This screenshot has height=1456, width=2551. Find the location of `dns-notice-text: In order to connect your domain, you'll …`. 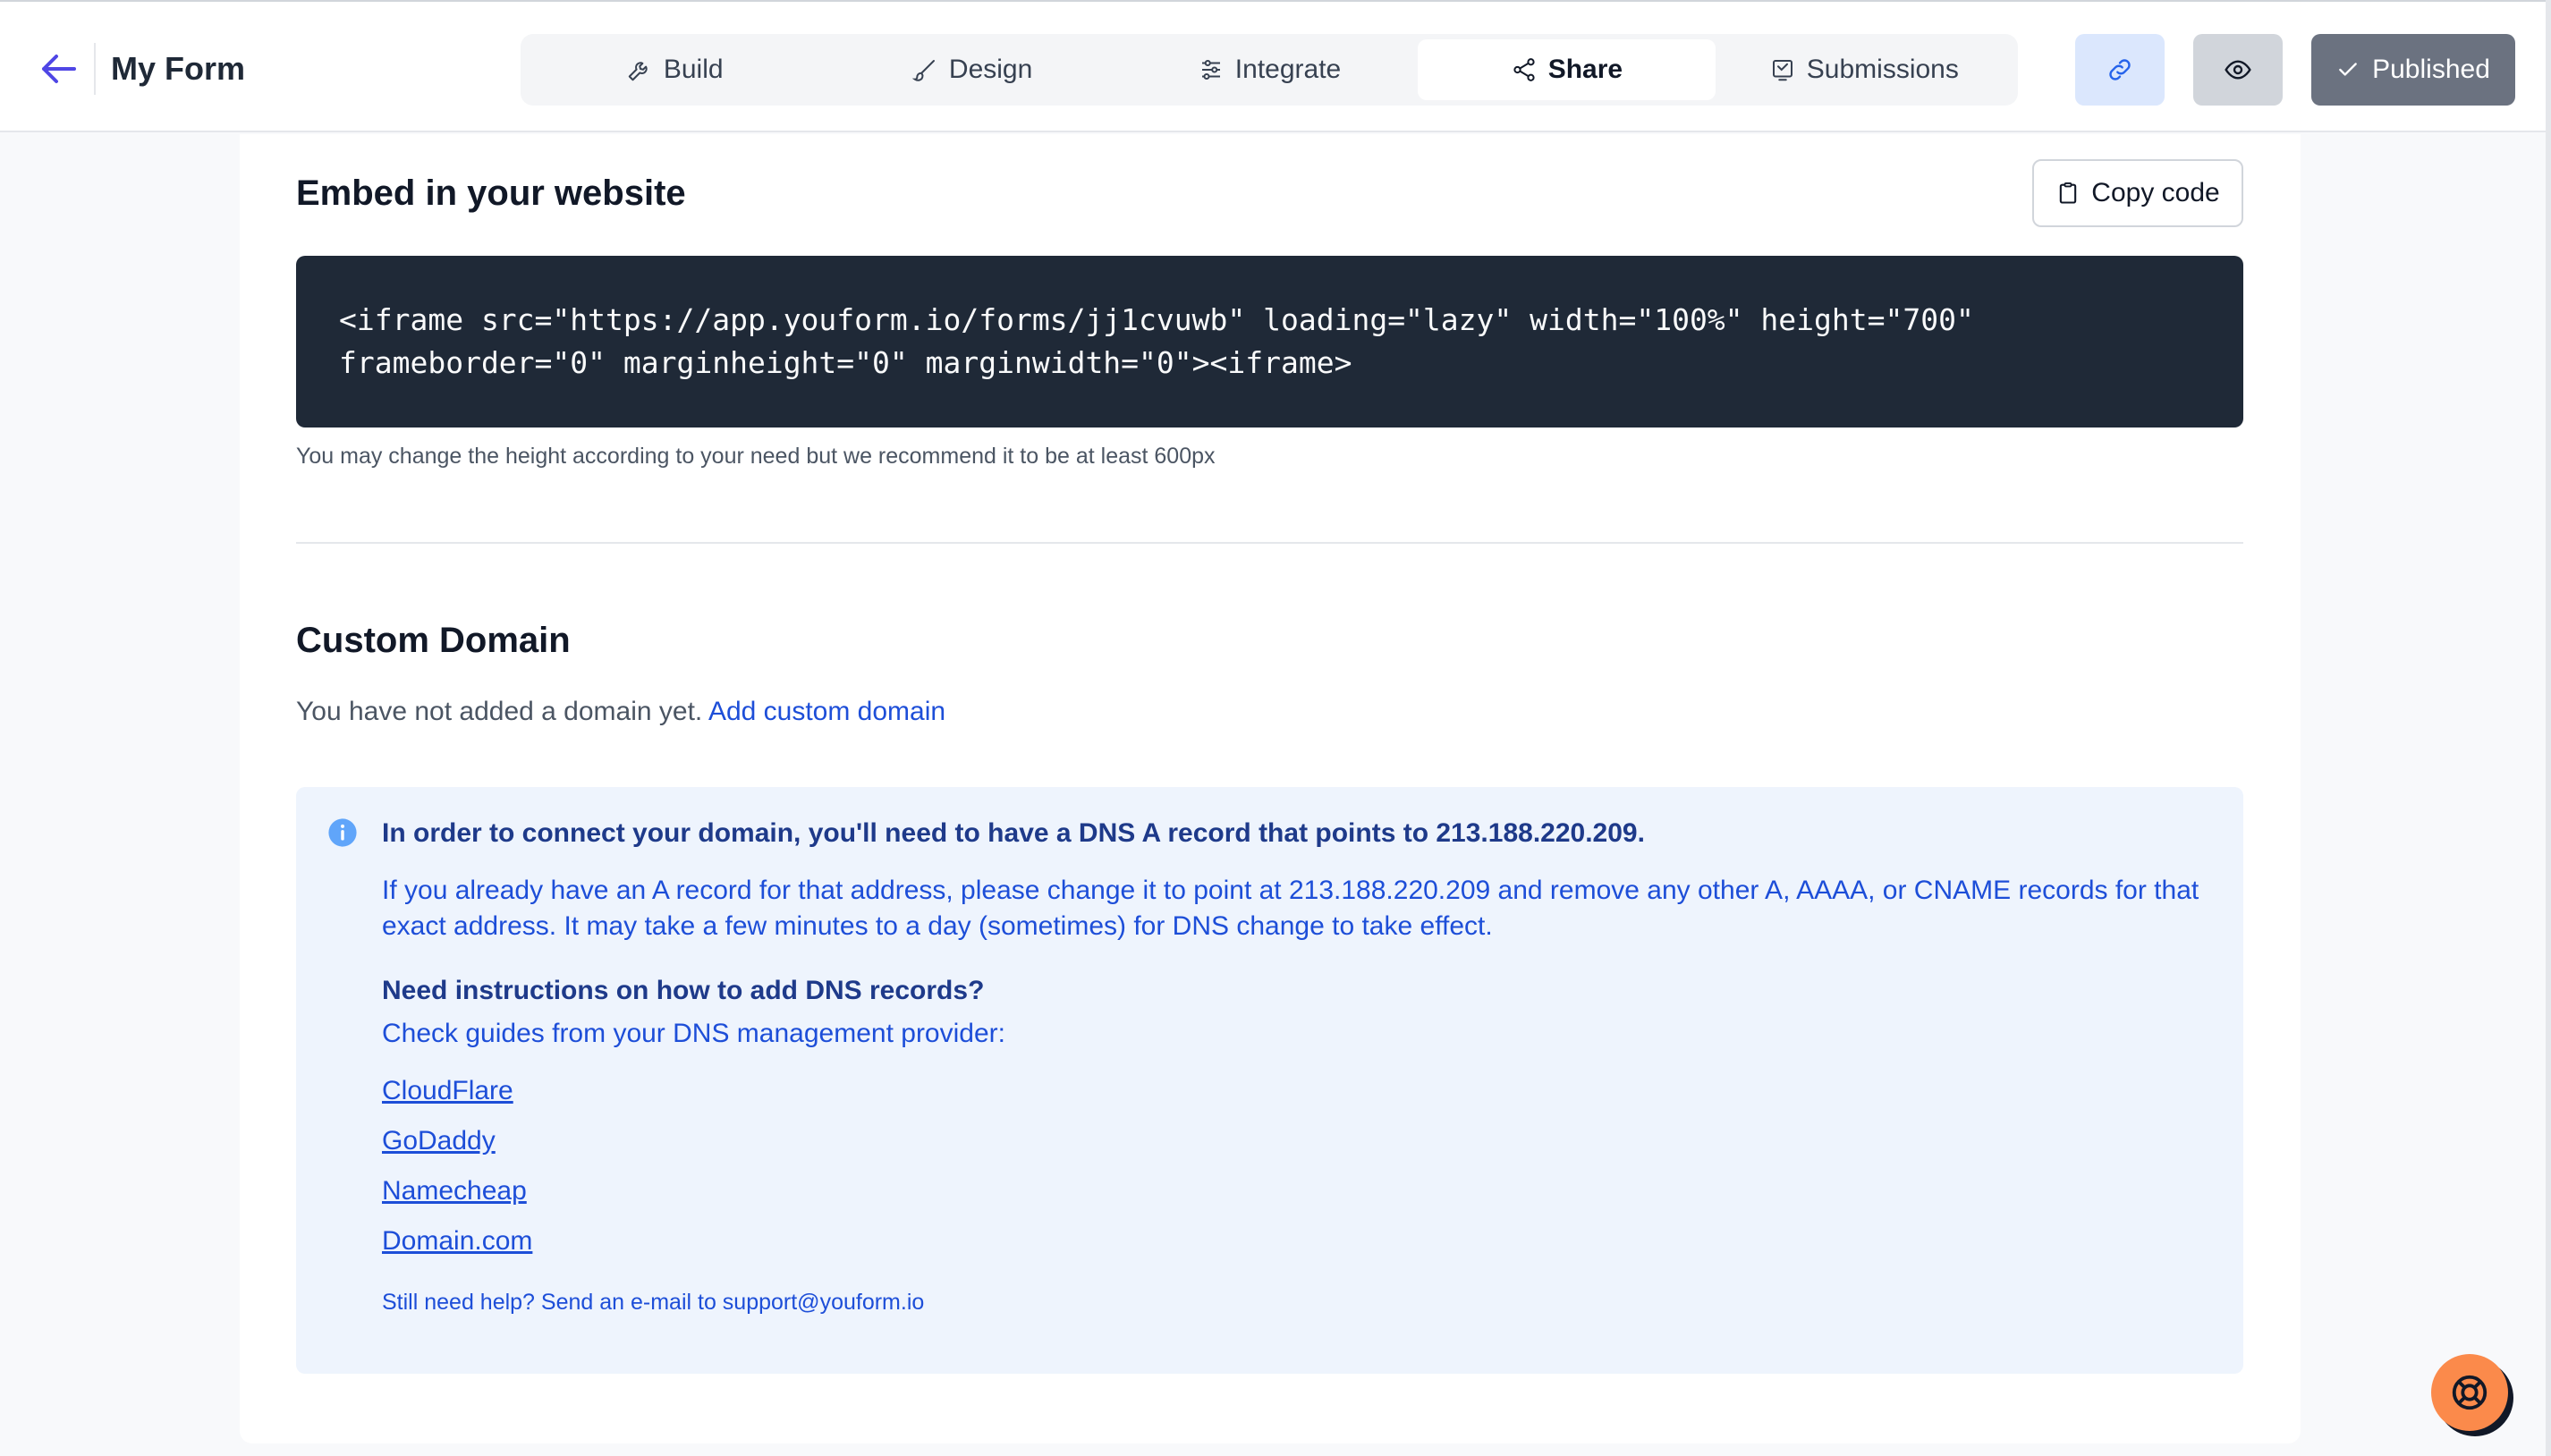

dns-notice-text: In order to connect your domain, you'll … is located at coordinates (905, 833).